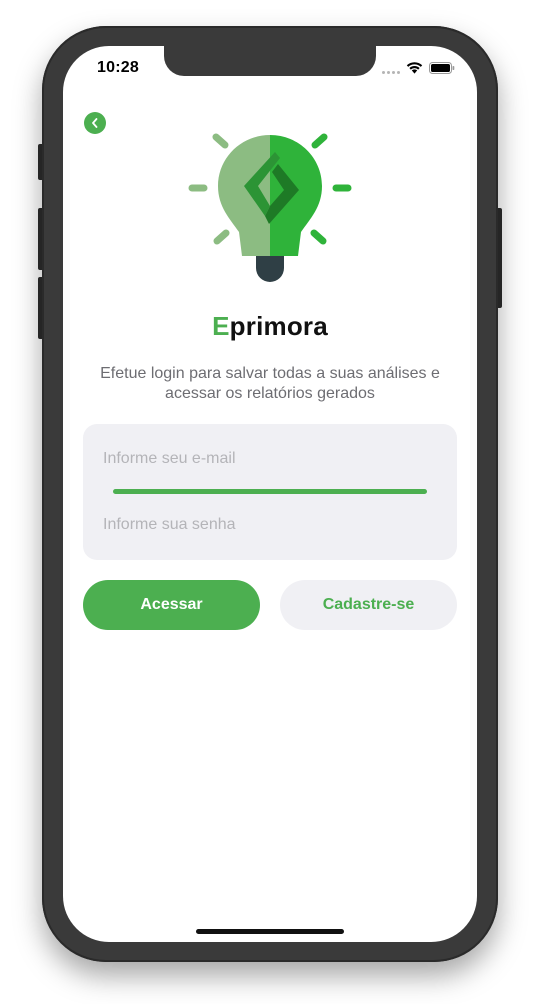 This screenshot has width=540, height=1004. Describe the element at coordinates (391, 68) in the screenshot. I see `signal-icon` at that location.